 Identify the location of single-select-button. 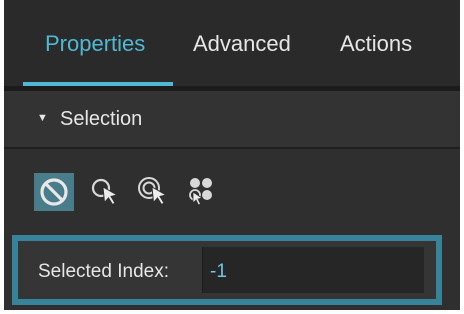
(106, 192).